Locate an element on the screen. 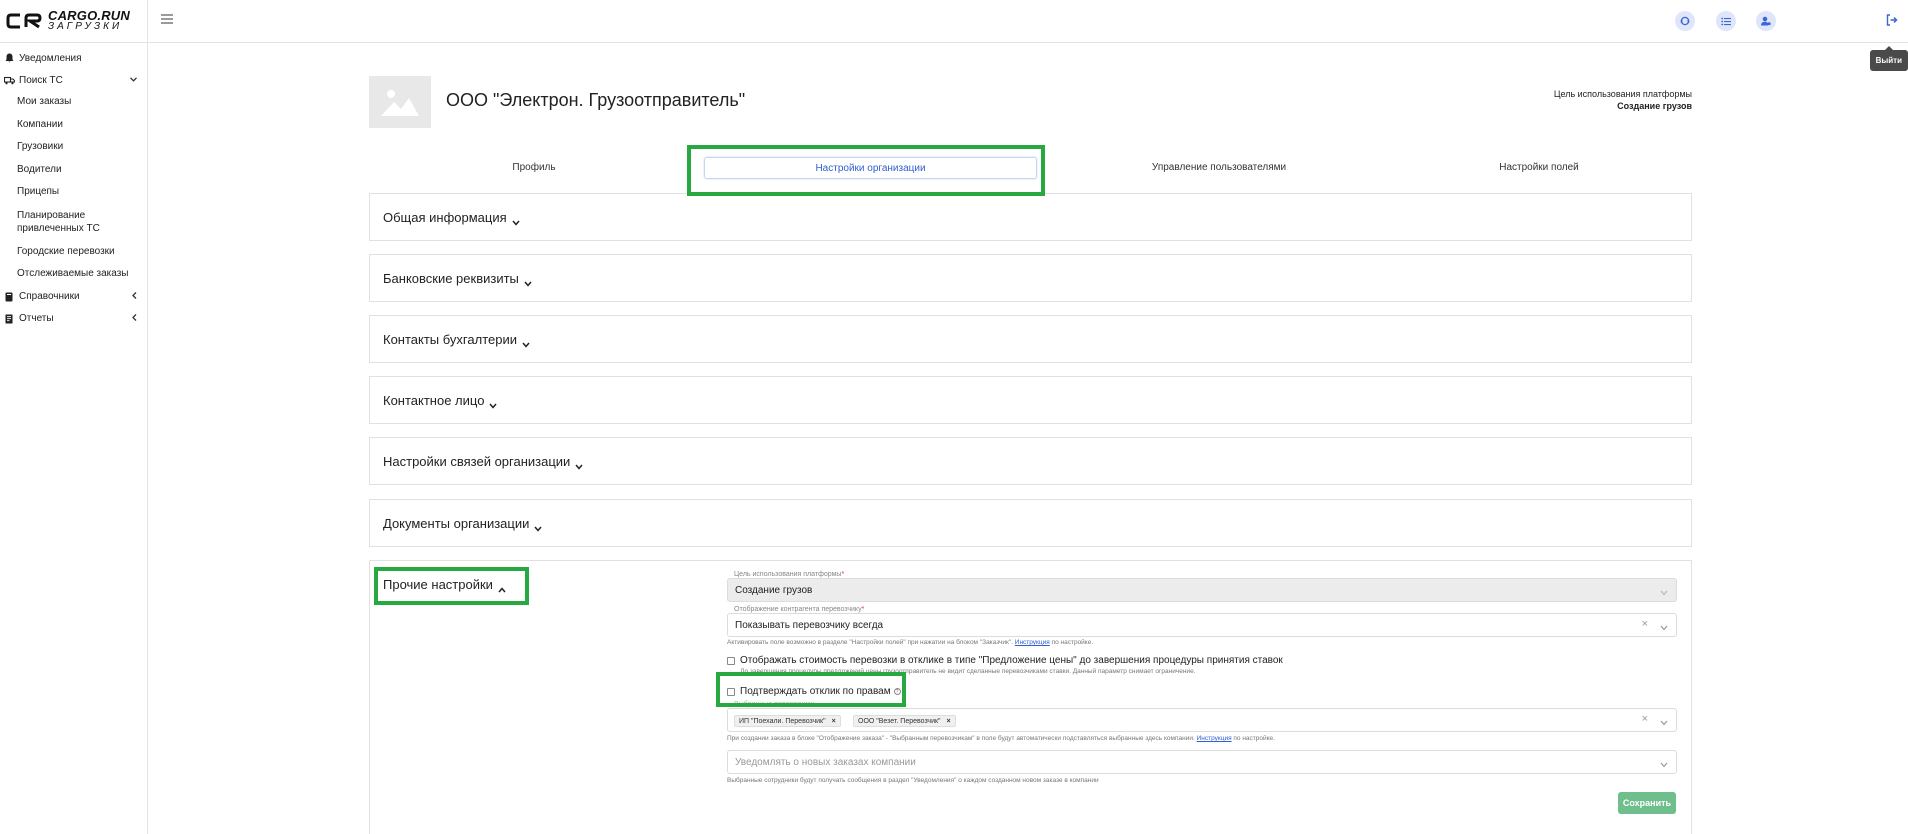 The width and height of the screenshot is (1908, 834). sidebar-item-label: Отчеты is located at coordinates (36, 318).